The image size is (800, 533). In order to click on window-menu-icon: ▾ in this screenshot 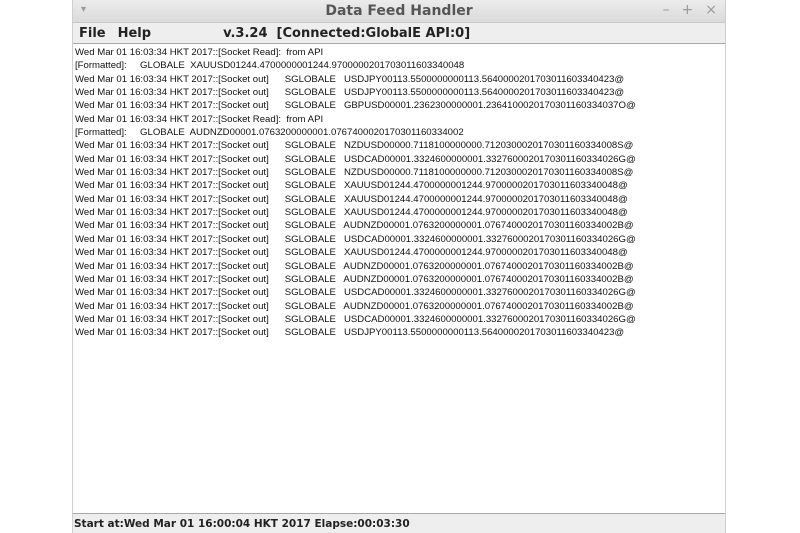, I will do `click(83, 9)`.